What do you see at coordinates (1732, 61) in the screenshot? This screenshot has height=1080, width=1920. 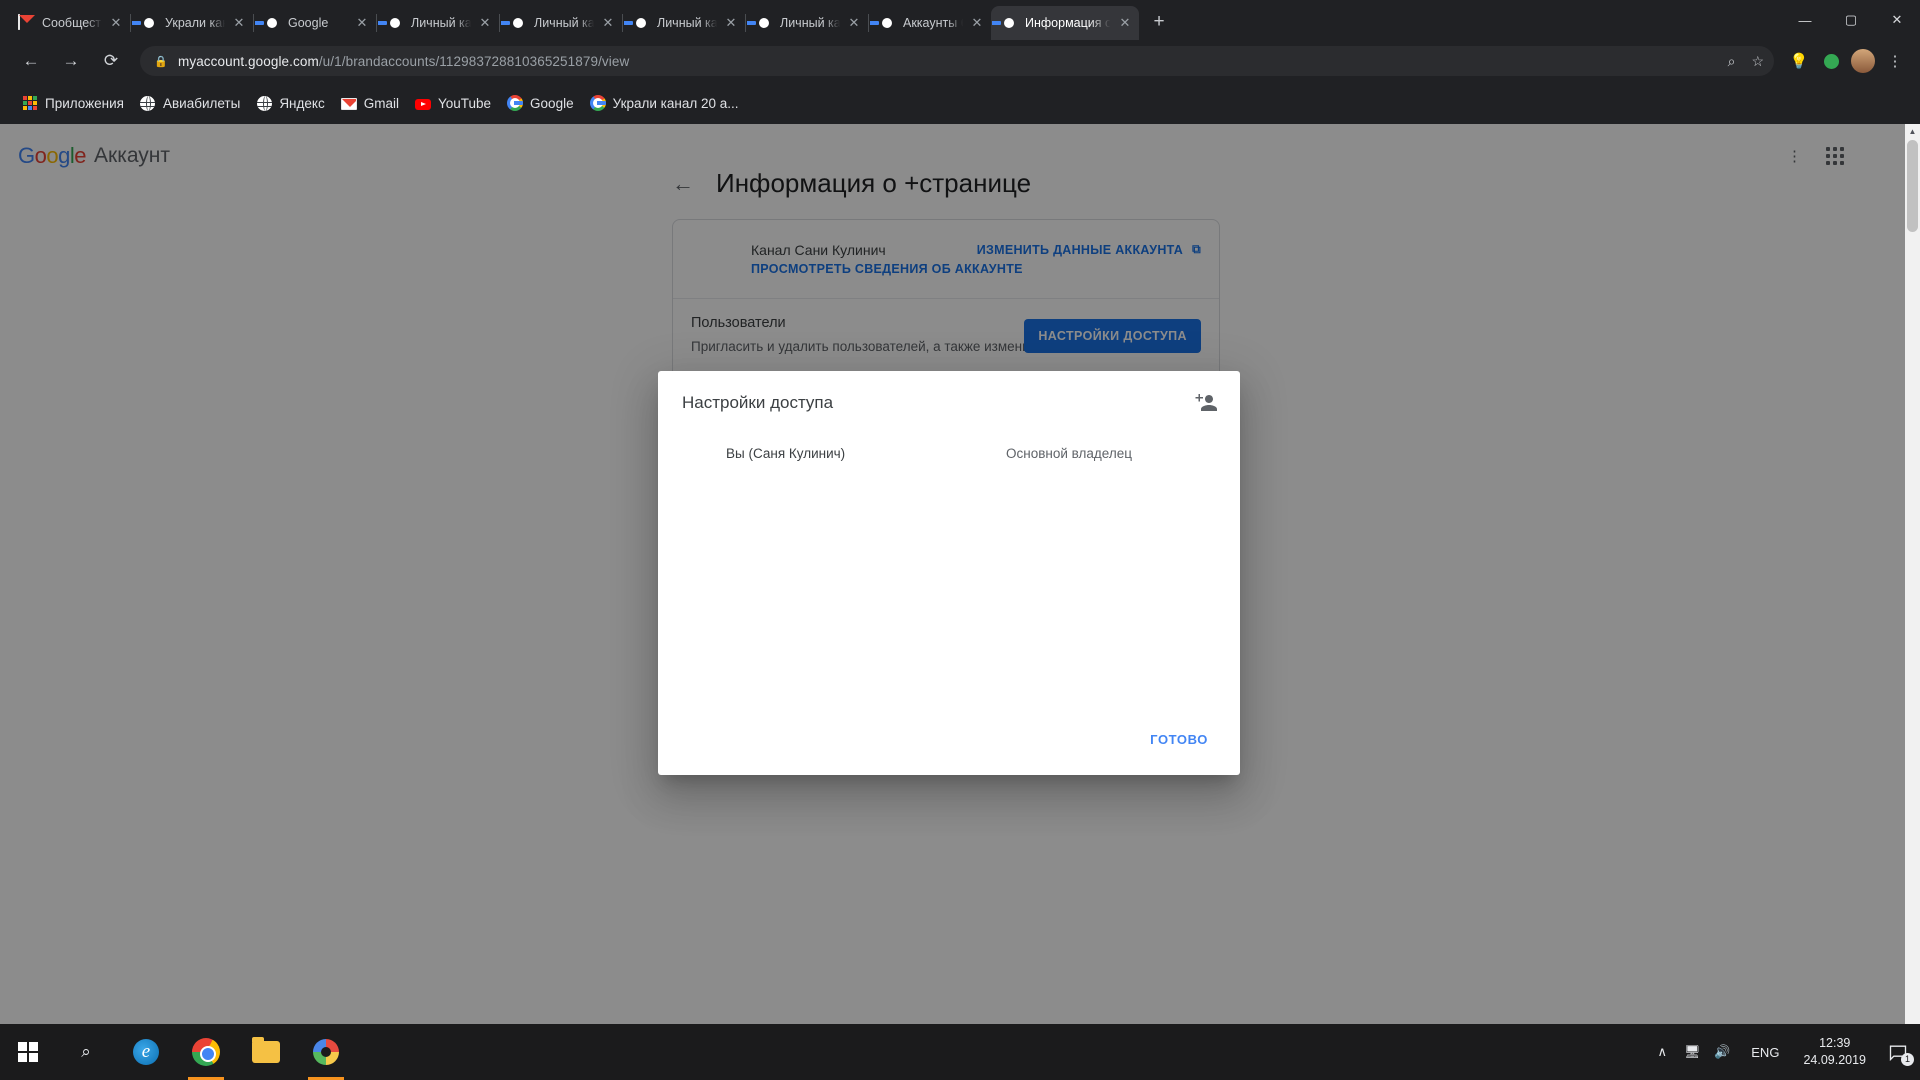 I see `search-icon: ⌕` at bounding box center [1732, 61].